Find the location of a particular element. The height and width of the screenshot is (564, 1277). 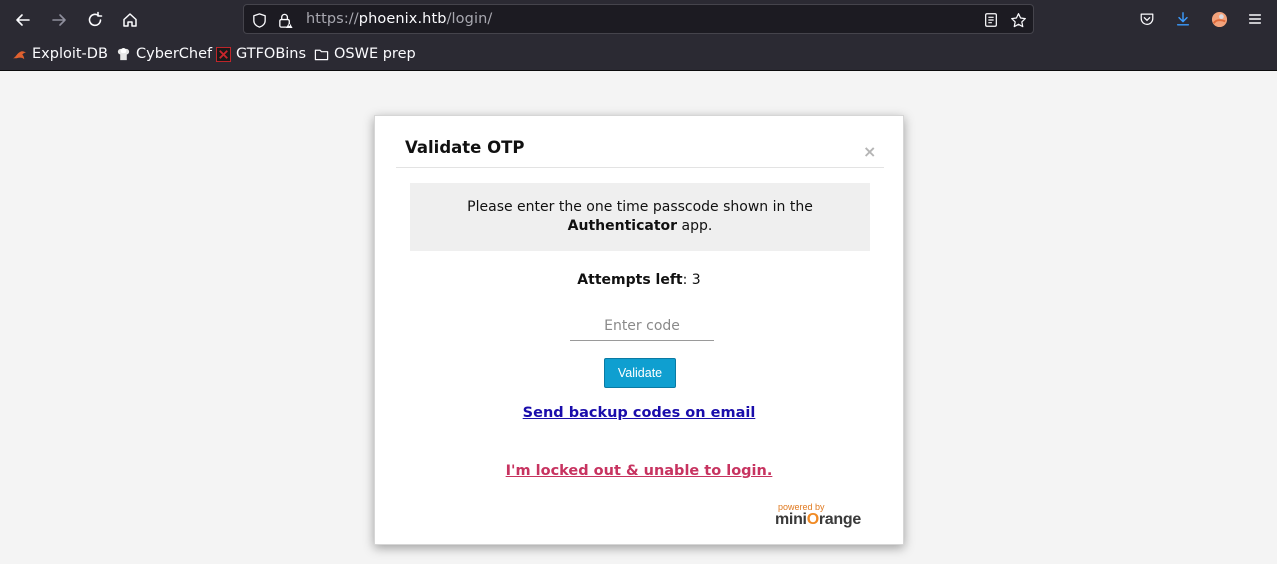

folder-icon is located at coordinates (321, 54).